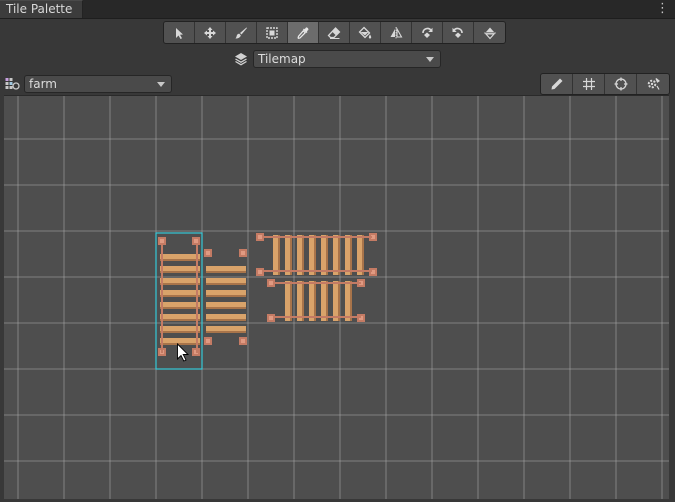 The width and height of the screenshot is (675, 502). Describe the element at coordinates (98, 84) in the screenshot. I see `palette-dropdown: farm` at that location.